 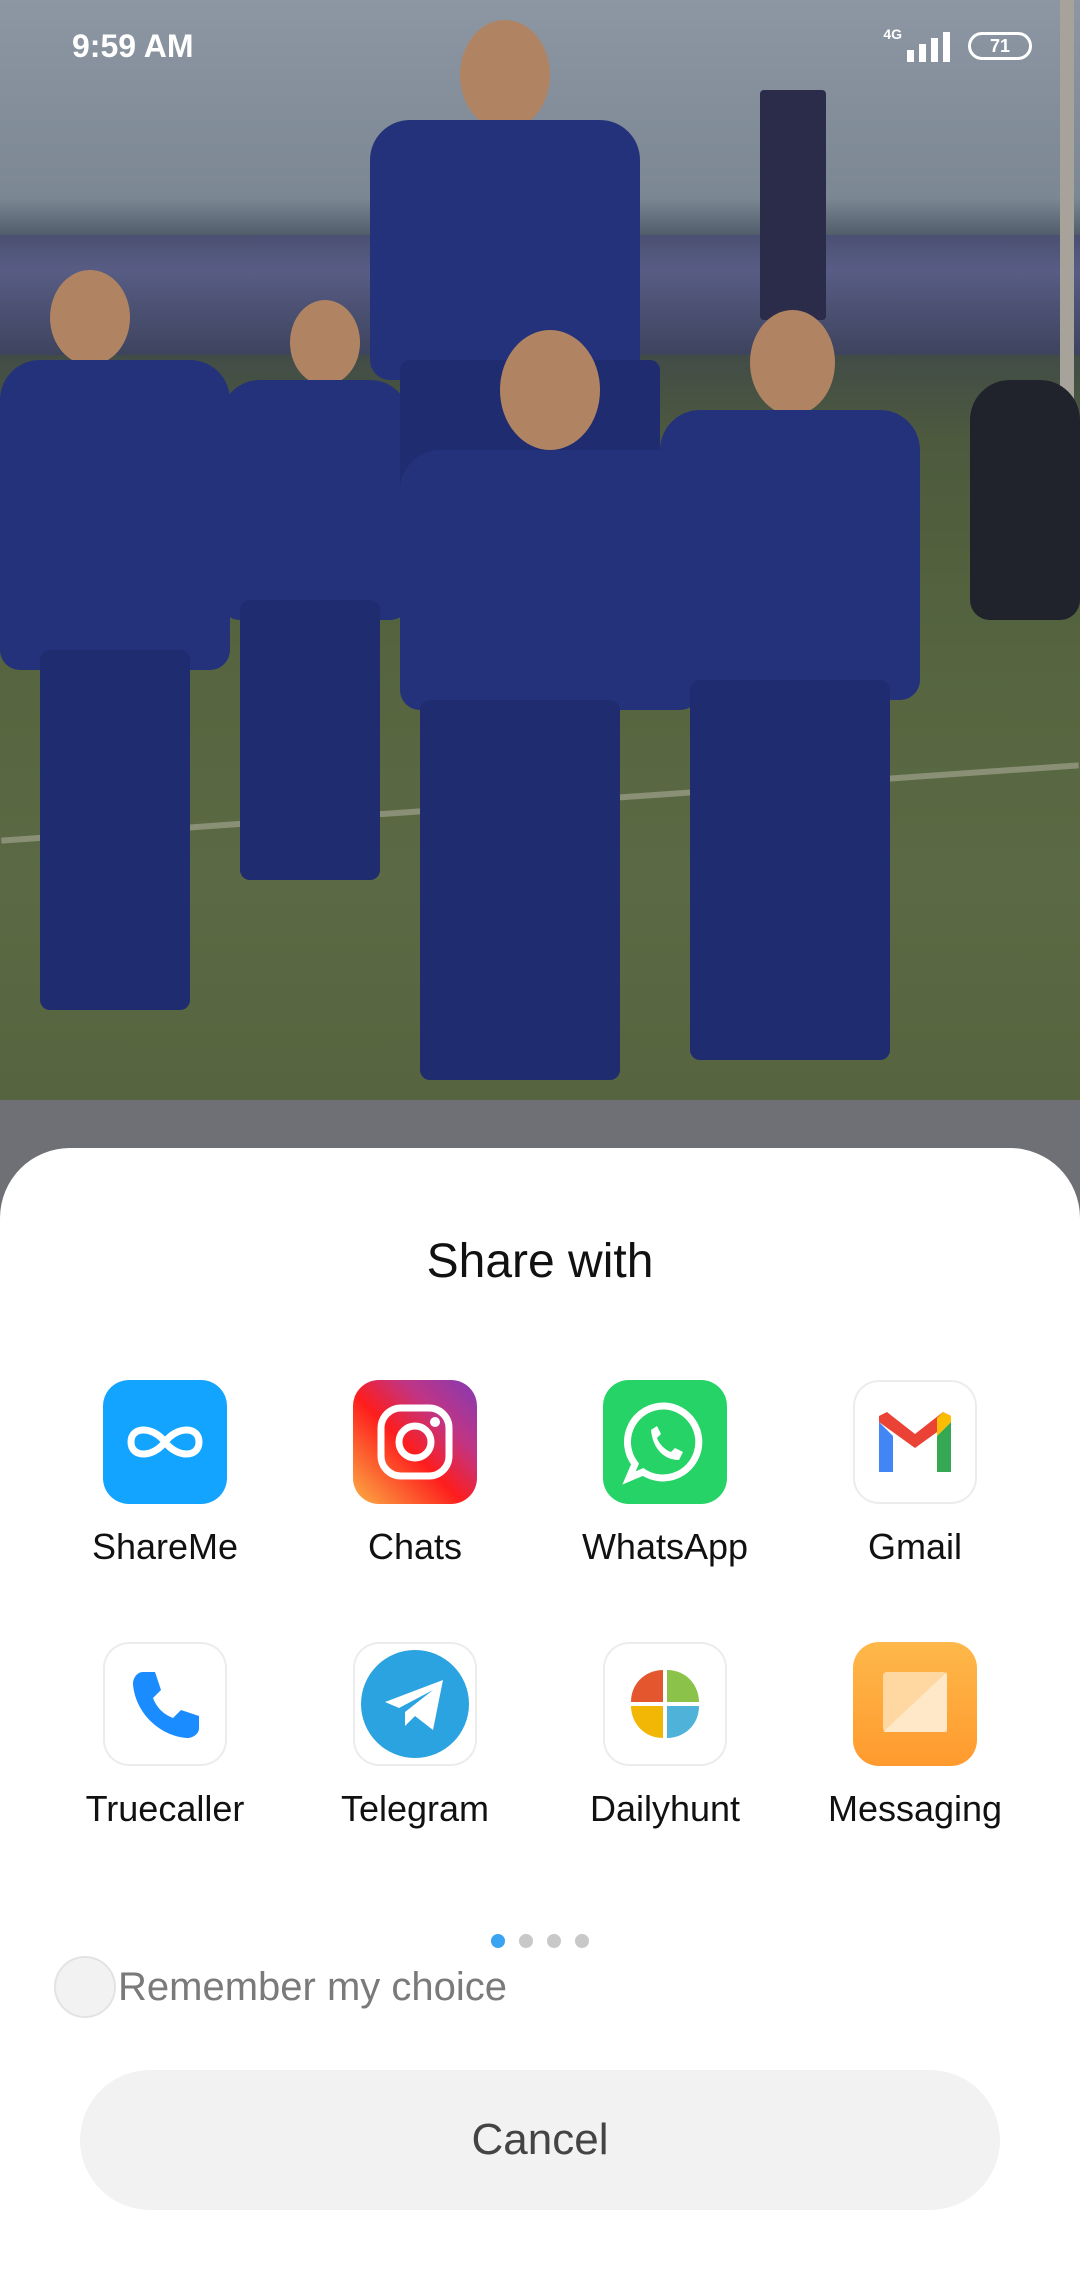 What do you see at coordinates (540, 48) in the screenshot?
I see `status-bar: 9:59 AM 4G 71` at bounding box center [540, 48].